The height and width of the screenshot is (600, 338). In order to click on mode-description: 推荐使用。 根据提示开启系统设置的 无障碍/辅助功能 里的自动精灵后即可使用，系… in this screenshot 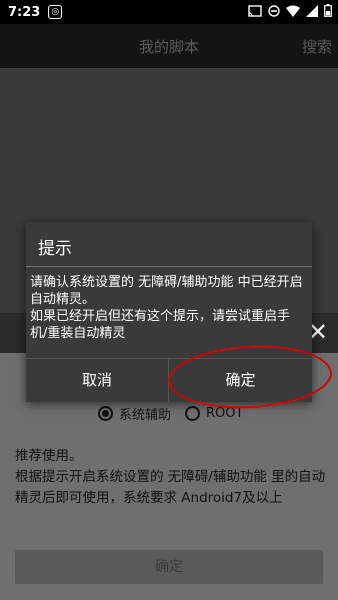, I will do `click(170, 477)`.